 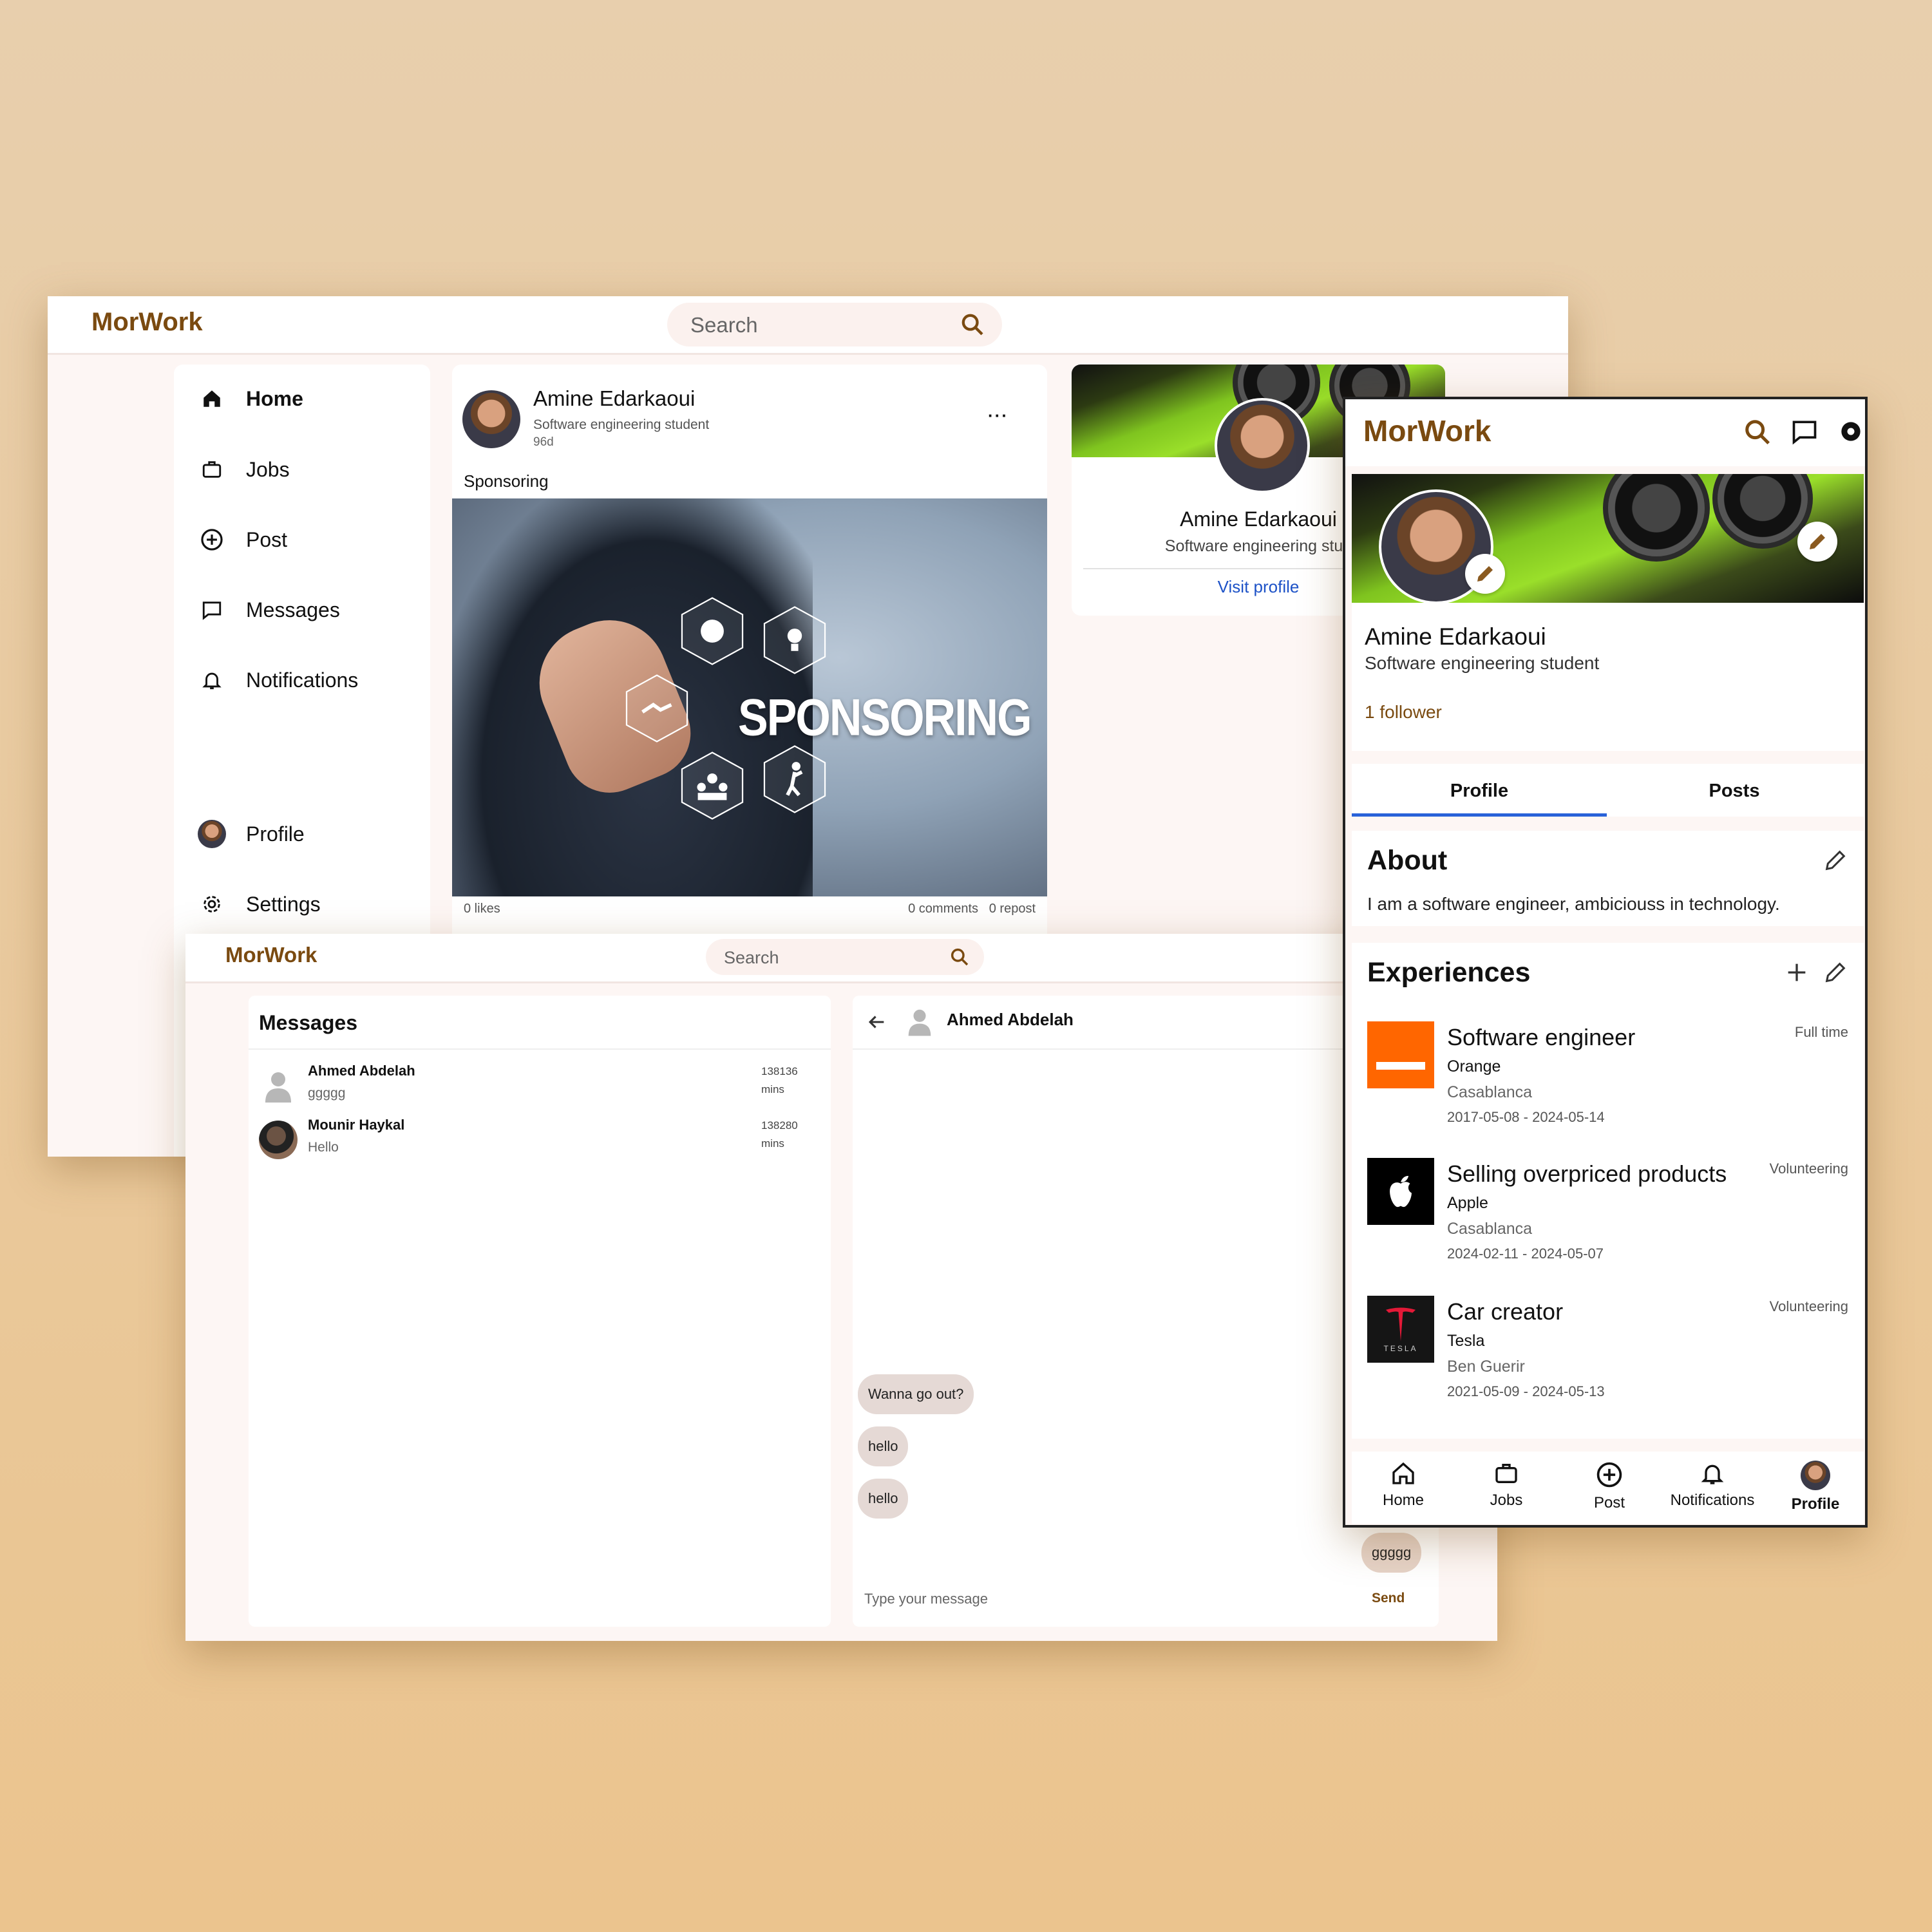 I want to click on sidebar-item-messages: Messages, so click(x=269, y=610).